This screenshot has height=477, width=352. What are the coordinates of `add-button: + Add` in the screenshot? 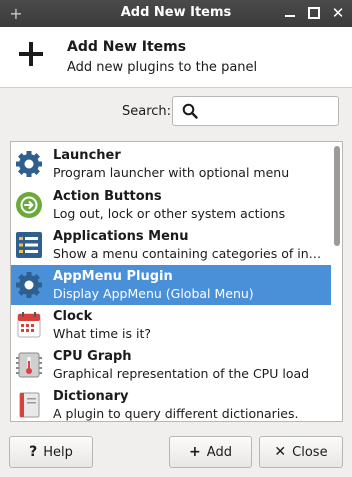 It's located at (210, 452).